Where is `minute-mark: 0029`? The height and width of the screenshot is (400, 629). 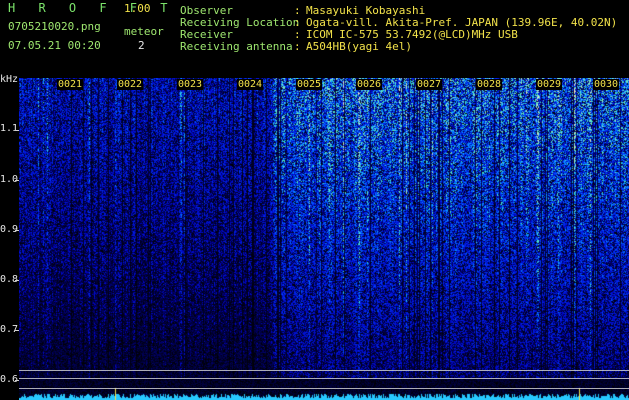 minute-mark: 0029 is located at coordinates (549, 84).